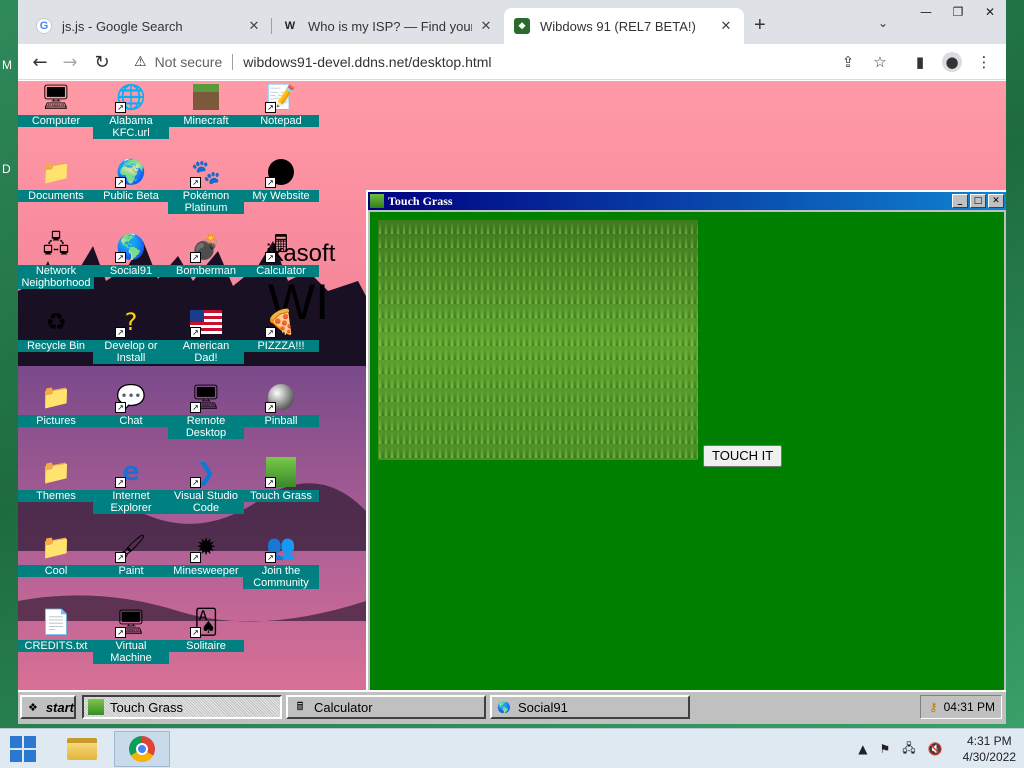 The width and height of the screenshot is (1024, 768). I want to click on desktop-icon-pokemon-platinum: 🐾 ↗ Pokémon Platinum, so click(206, 185).